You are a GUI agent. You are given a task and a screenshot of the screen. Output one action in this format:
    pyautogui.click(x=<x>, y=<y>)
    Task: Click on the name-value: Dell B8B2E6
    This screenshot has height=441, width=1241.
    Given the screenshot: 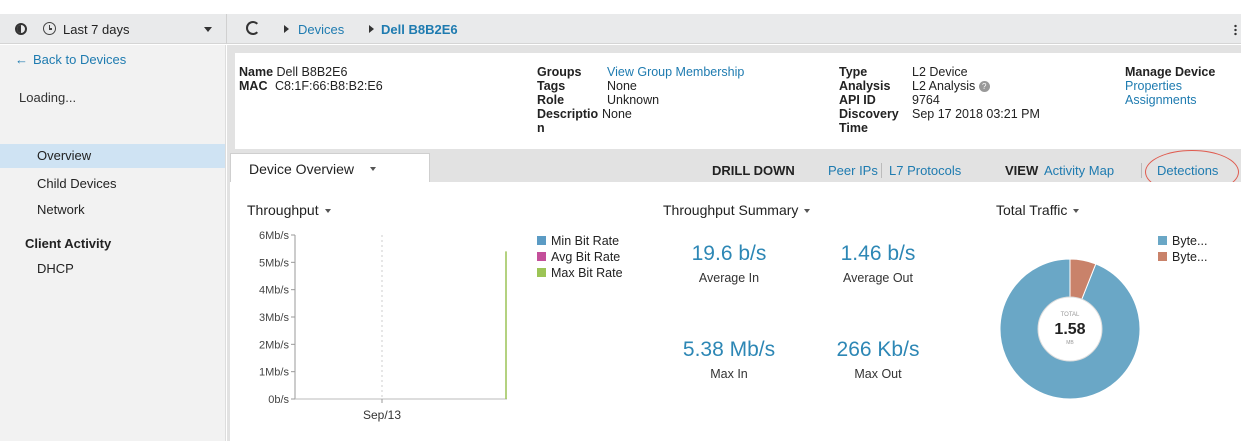 What is the action you would take?
    pyautogui.click(x=312, y=72)
    